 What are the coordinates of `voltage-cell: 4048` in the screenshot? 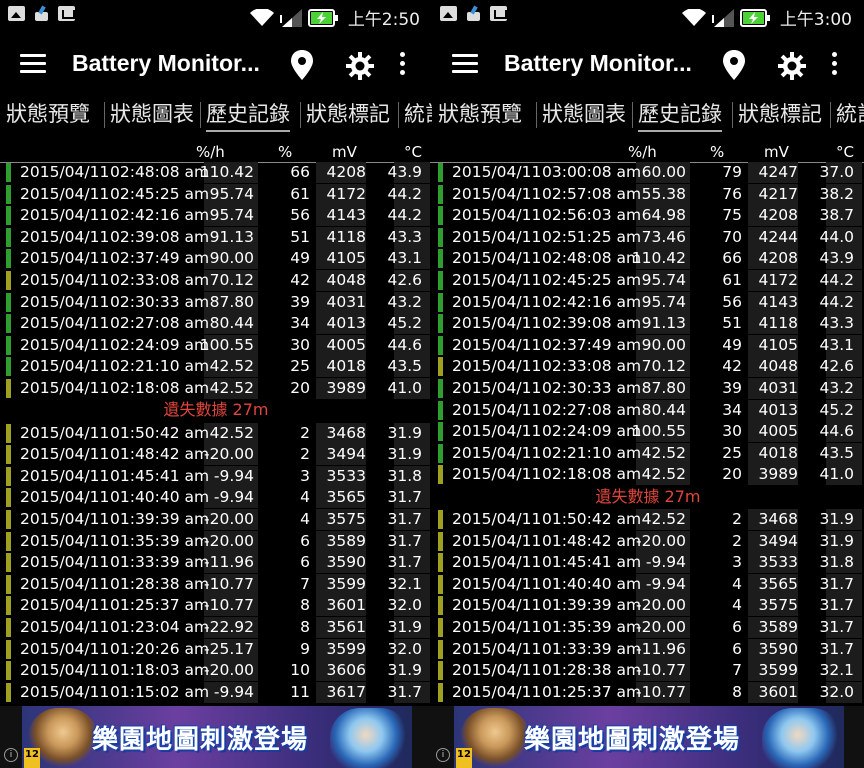 It's located at (346, 280).